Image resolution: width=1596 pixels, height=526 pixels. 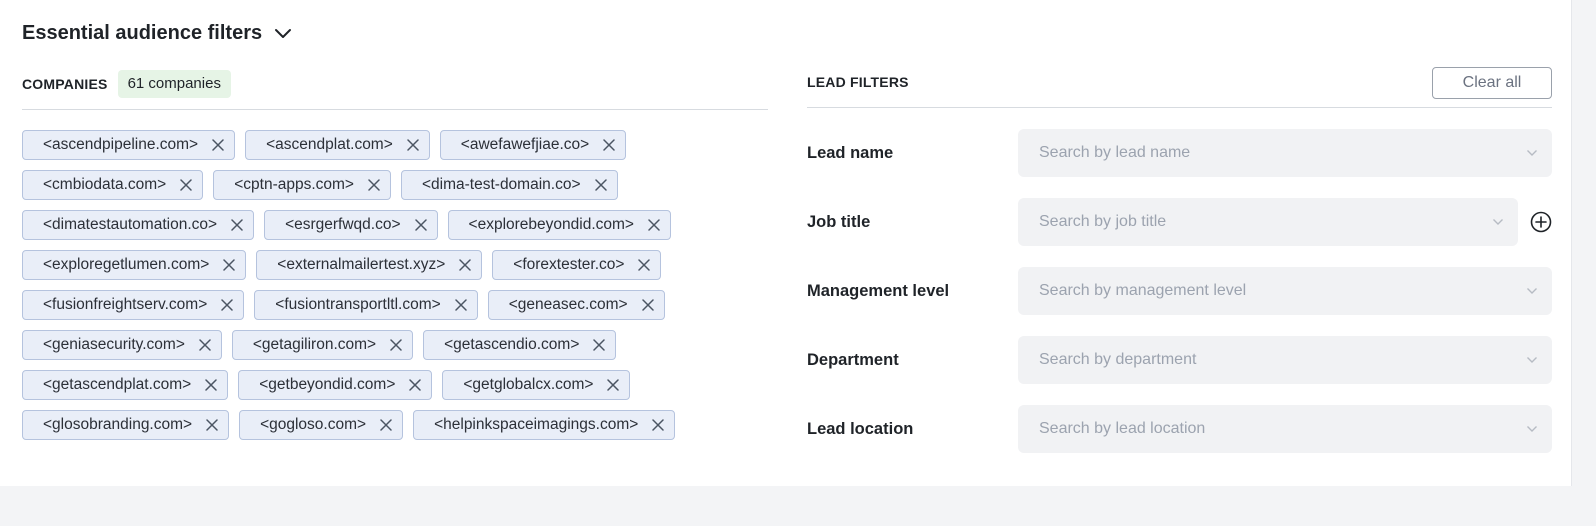 I want to click on company-chip: <exploregetlumen.com>, so click(x=134, y=265).